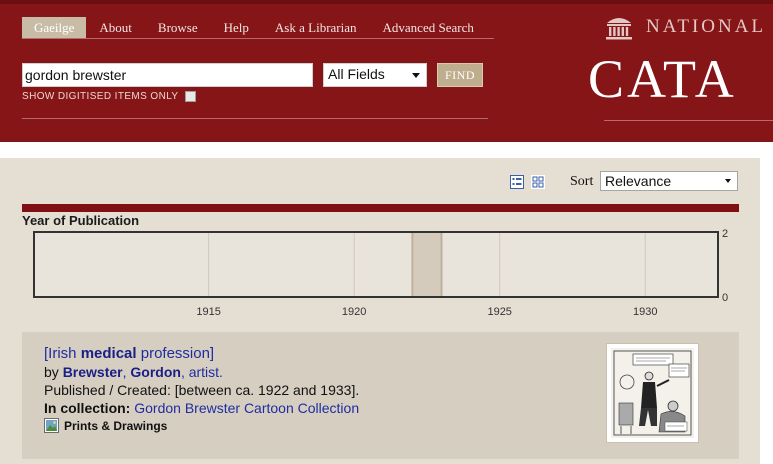  Describe the element at coordinates (255, 118) in the screenshot. I see `search-divider` at that location.